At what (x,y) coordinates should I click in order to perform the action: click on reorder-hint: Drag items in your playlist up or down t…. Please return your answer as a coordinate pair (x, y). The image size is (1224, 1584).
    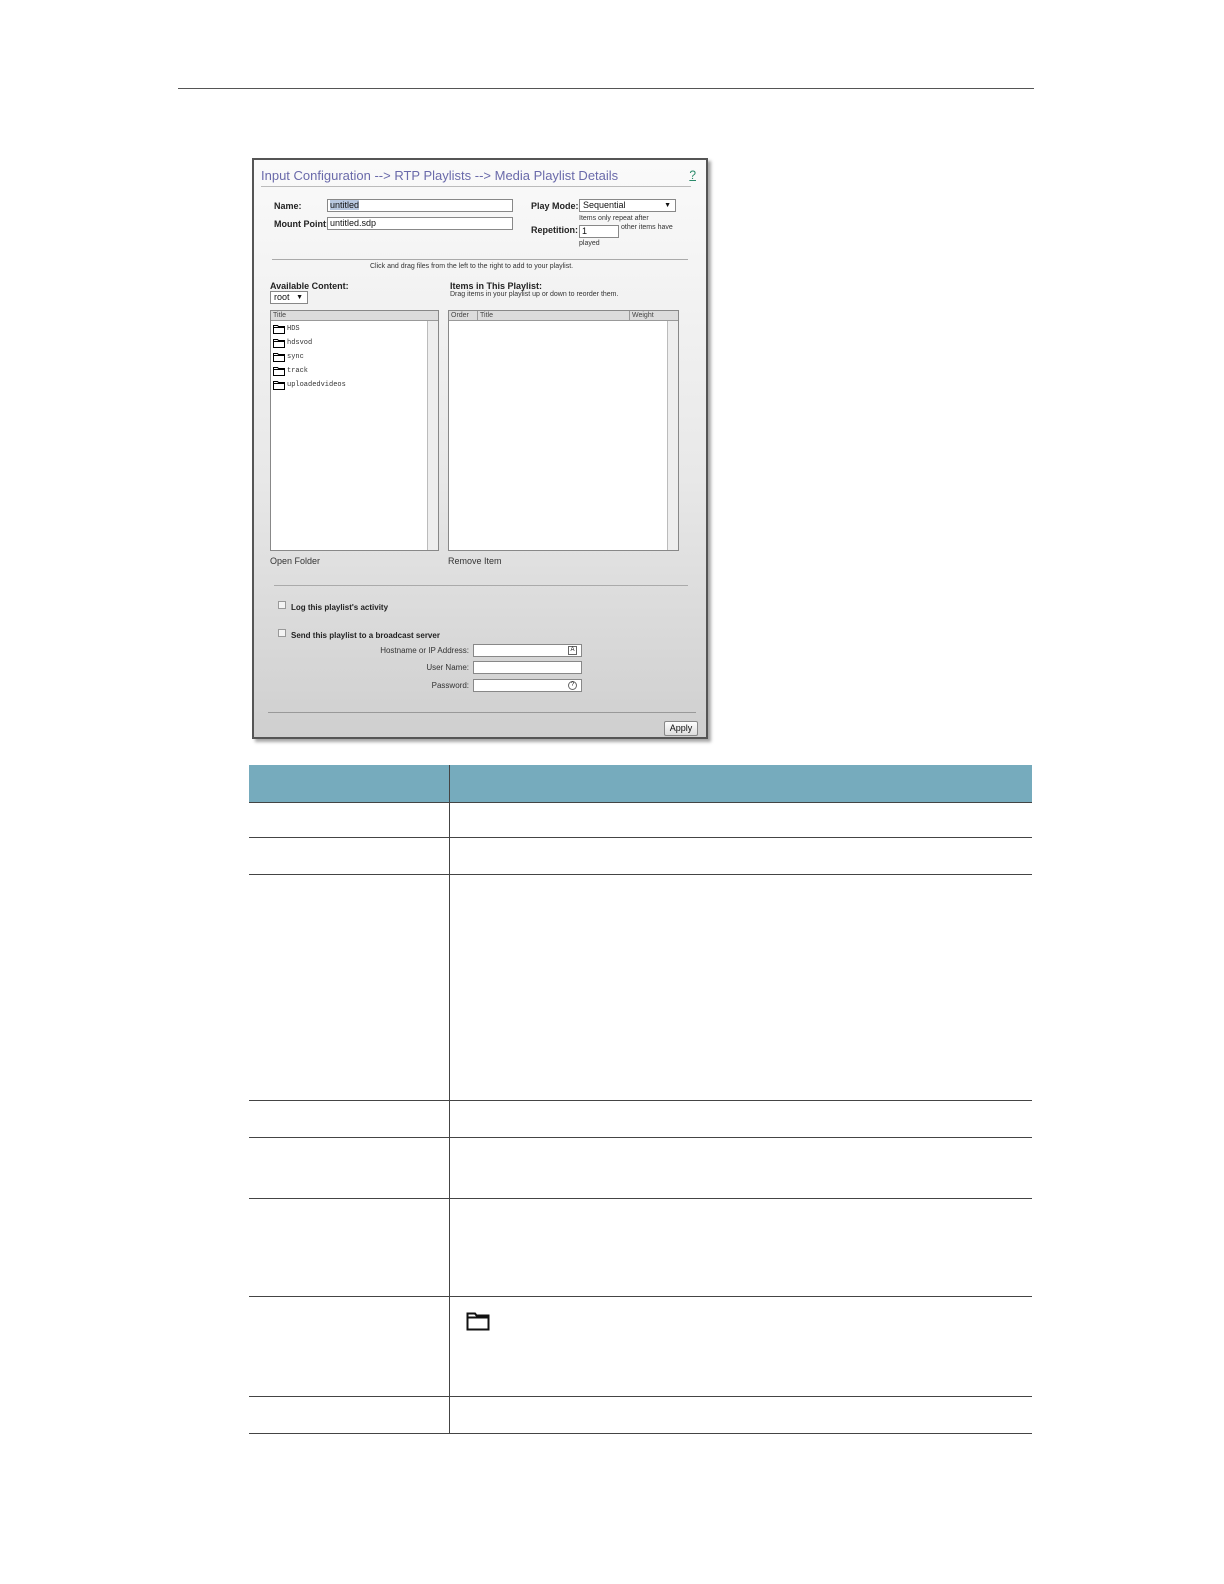
    Looking at the image, I should click on (534, 294).